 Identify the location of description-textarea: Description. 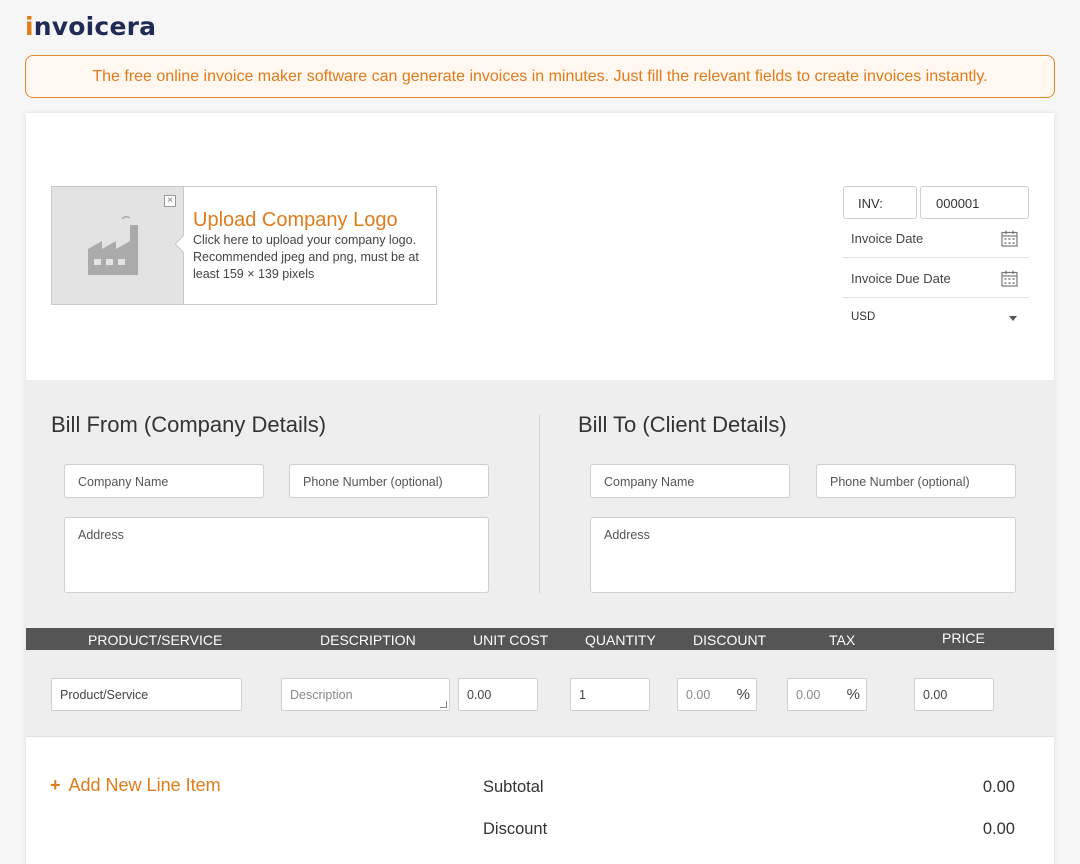
(365, 694).